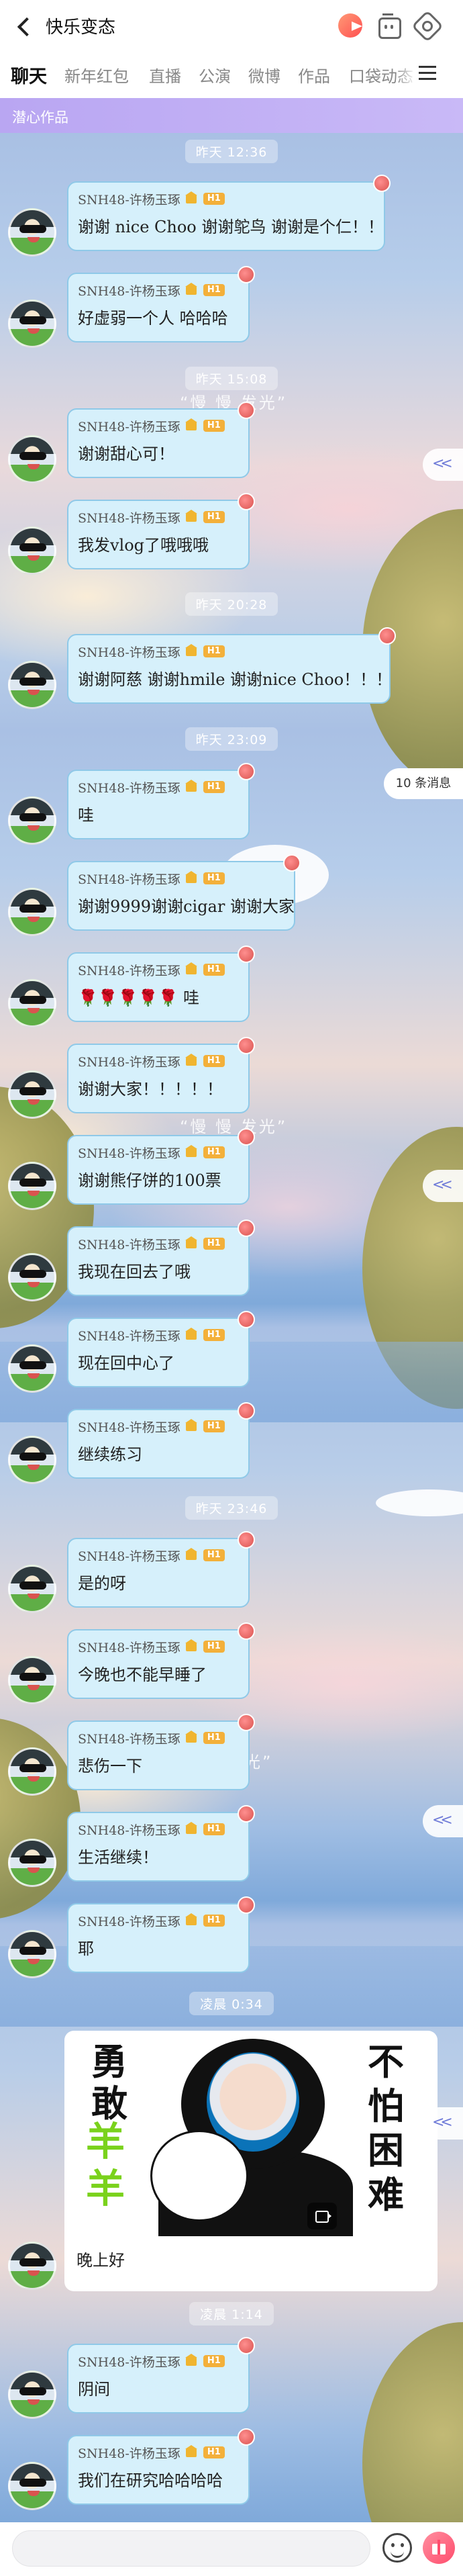 The height and width of the screenshot is (2576, 463). Describe the element at coordinates (161, 1075) in the screenshot. I see `message-bubble: SNH48-许杨玉琢 H1 谢谢大家！！！！！` at that location.